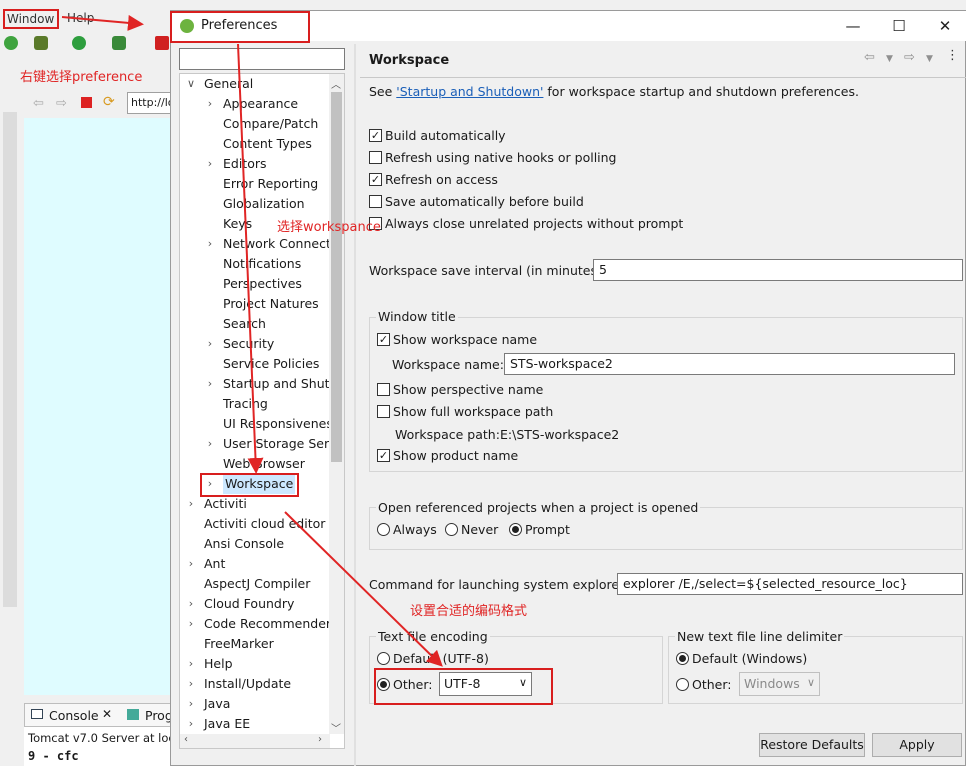 Image resolution: width=966 pixels, height=766 pixels. Describe the element at coordinates (86, 102) in the screenshot. I see `stop-loading-icon` at that location.